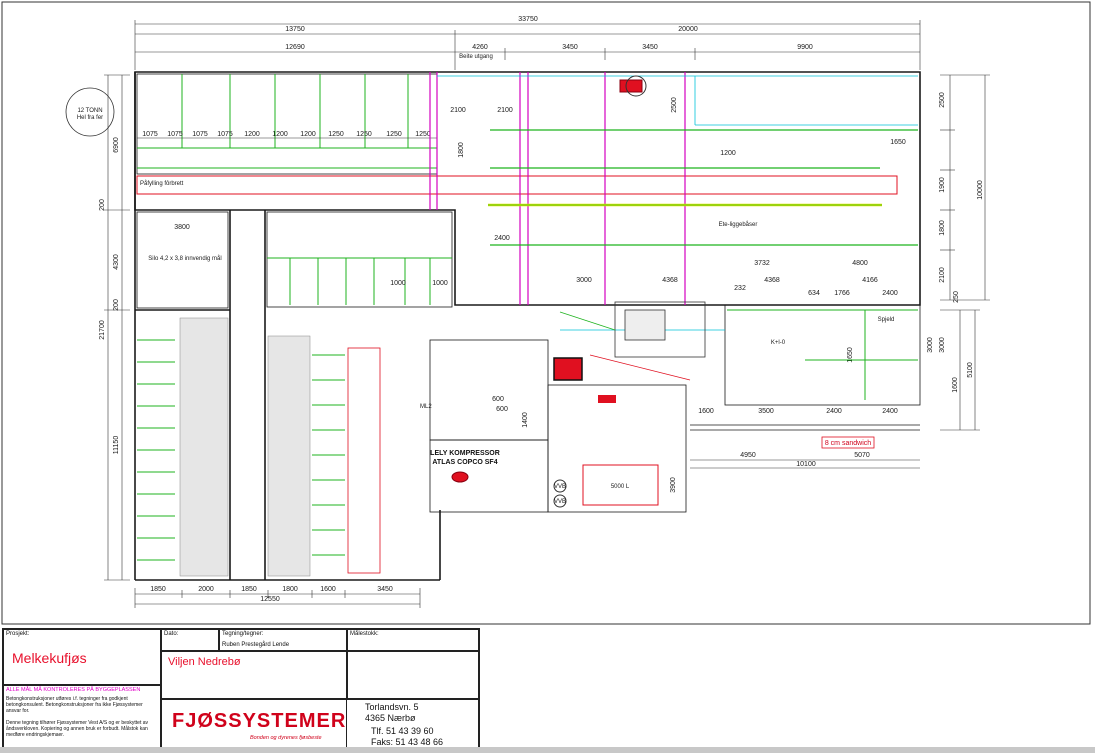 The height and width of the screenshot is (753, 1095). What do you see at coordinates (259, 721) in the screenshot?
I see `company-logo: FJØSSYSTEMER` at bounding box center [259, 721].